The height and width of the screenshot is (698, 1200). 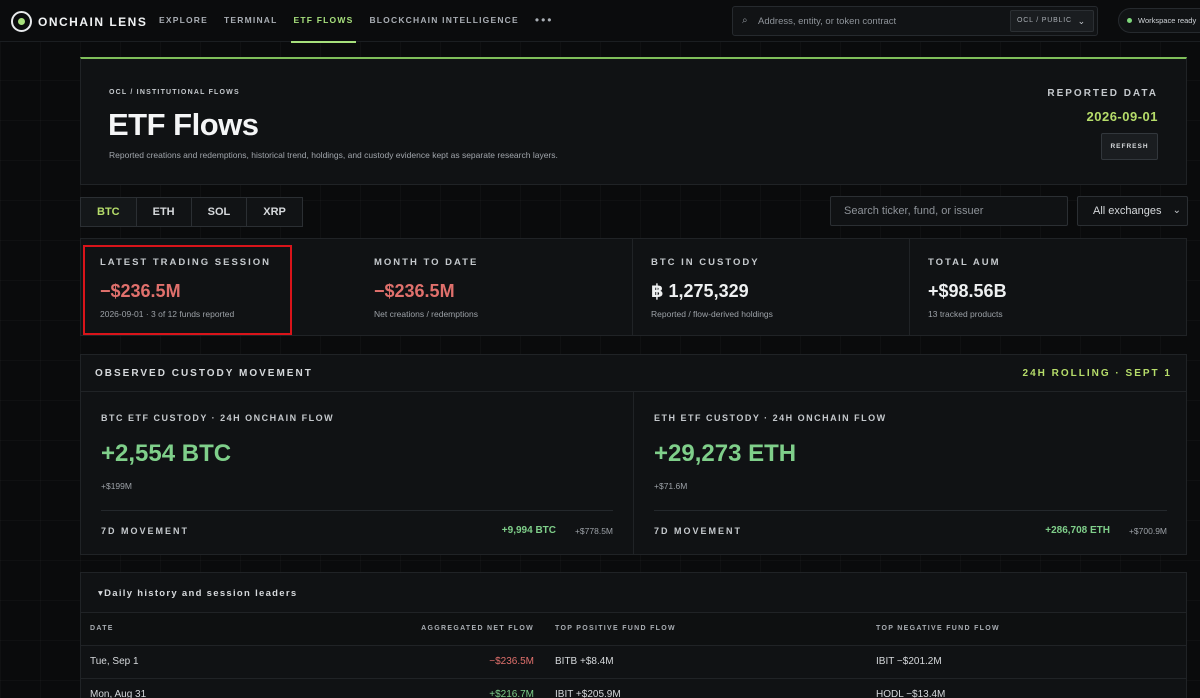 I want to click on nav-etf-flows: ETF FLOWS, so click(x=323, y=21).